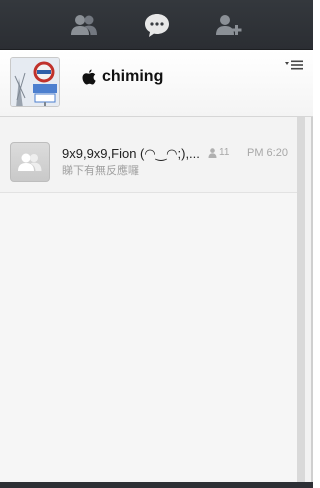 The height and width of the screenshot is (488, 320). I want to click on friends-tab, so click(84, 25).